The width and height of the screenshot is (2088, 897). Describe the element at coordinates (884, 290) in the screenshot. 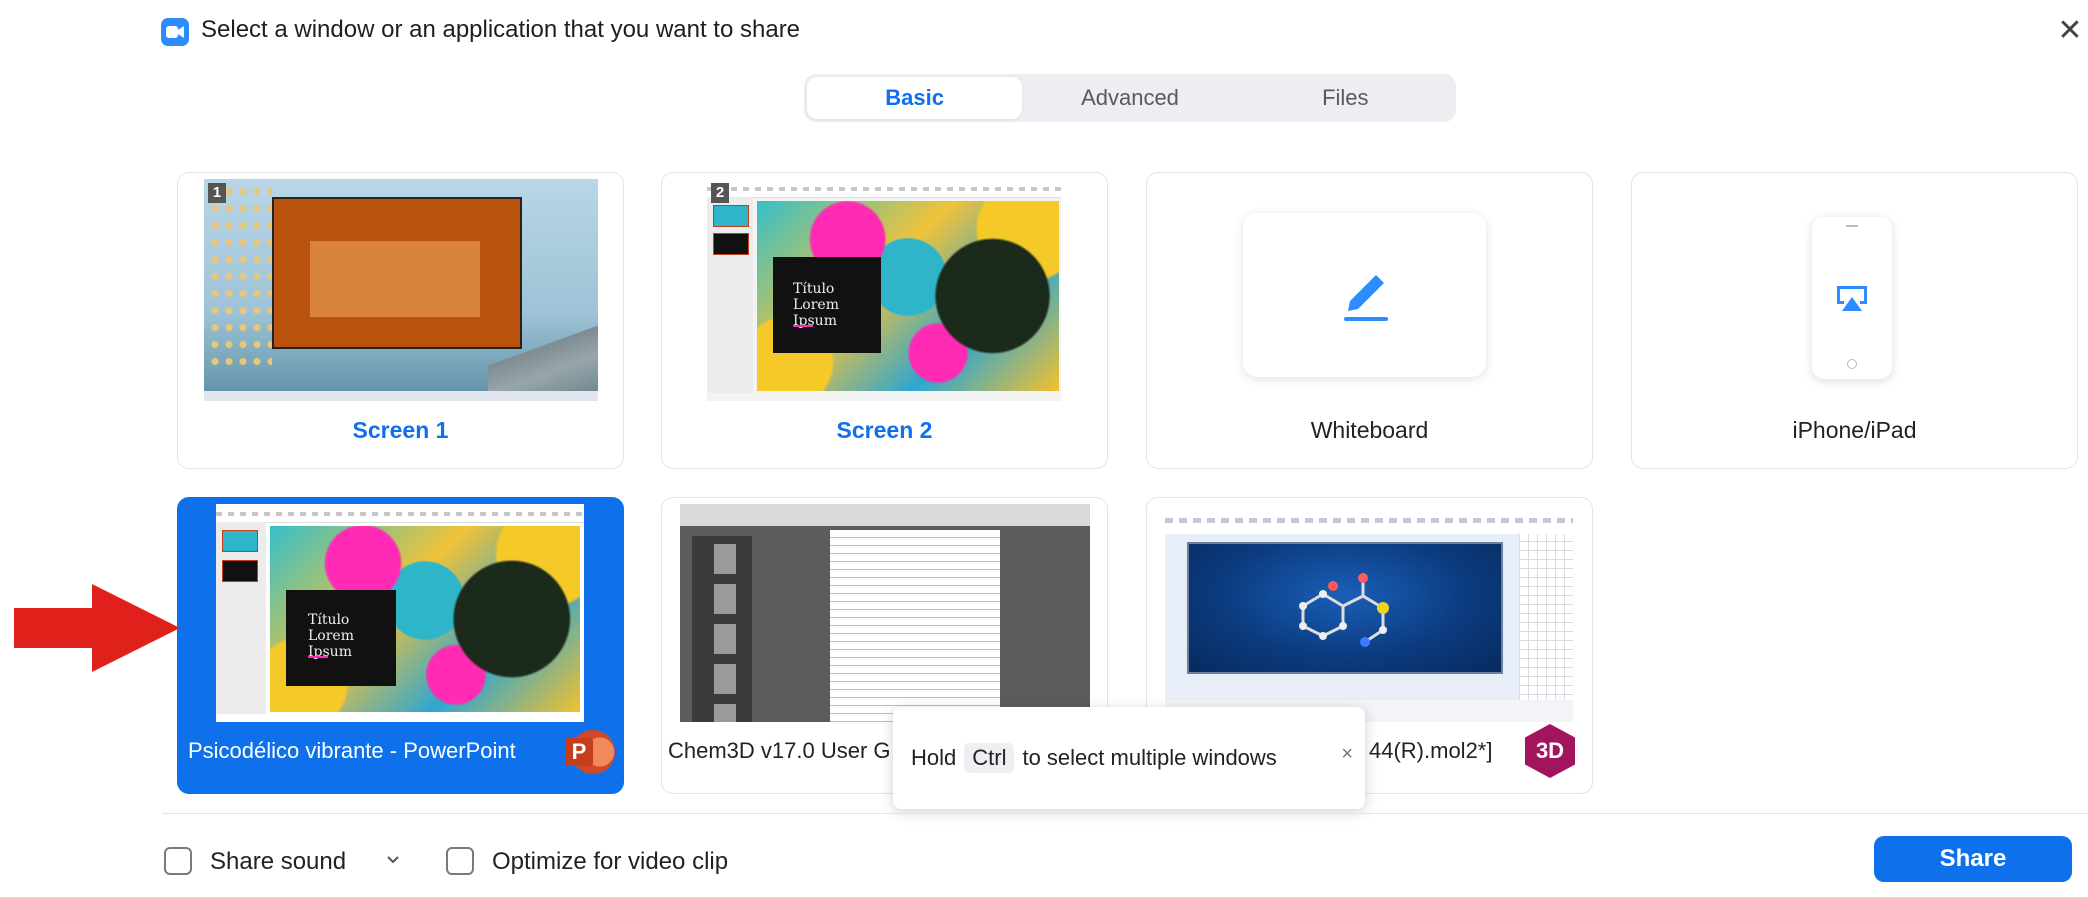

I see `screen-2-thumbnail: Título Lorem Ipsum 2` at that location.